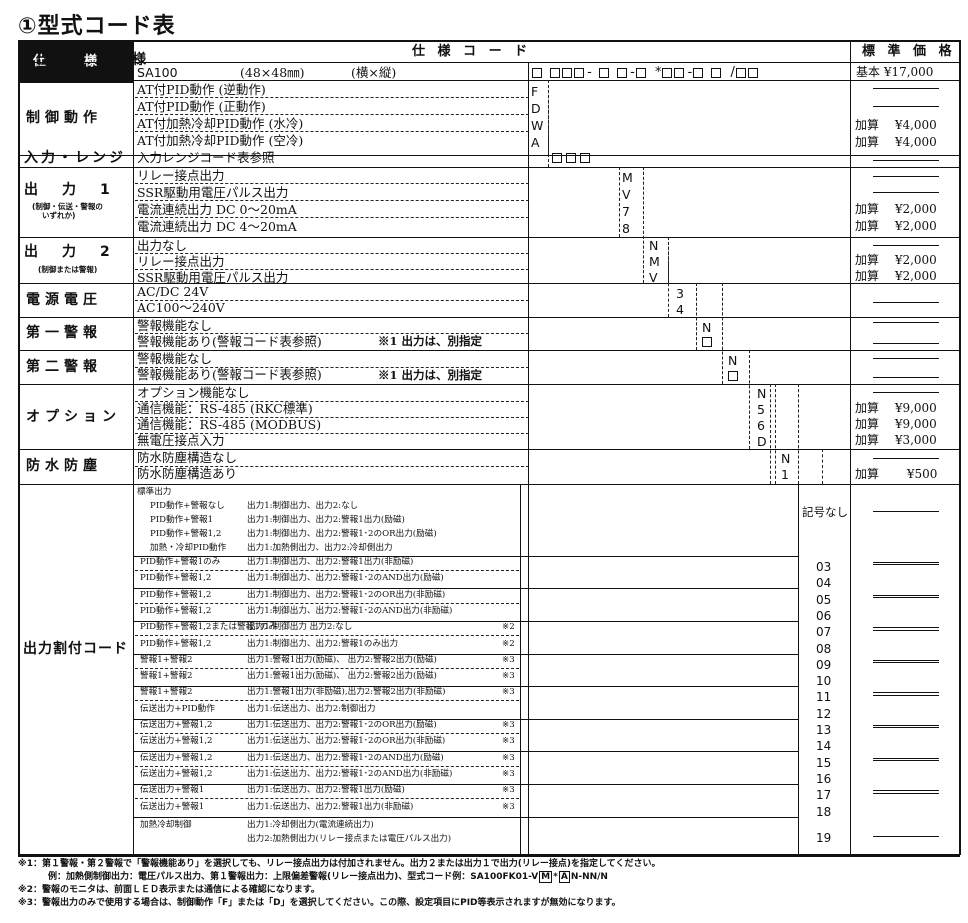 The height and width of the screenshot is (923, 968). Describe the element at coordinates (272, 72) in the screenshot. I see `model-size: (48×48㎜)` at that location.